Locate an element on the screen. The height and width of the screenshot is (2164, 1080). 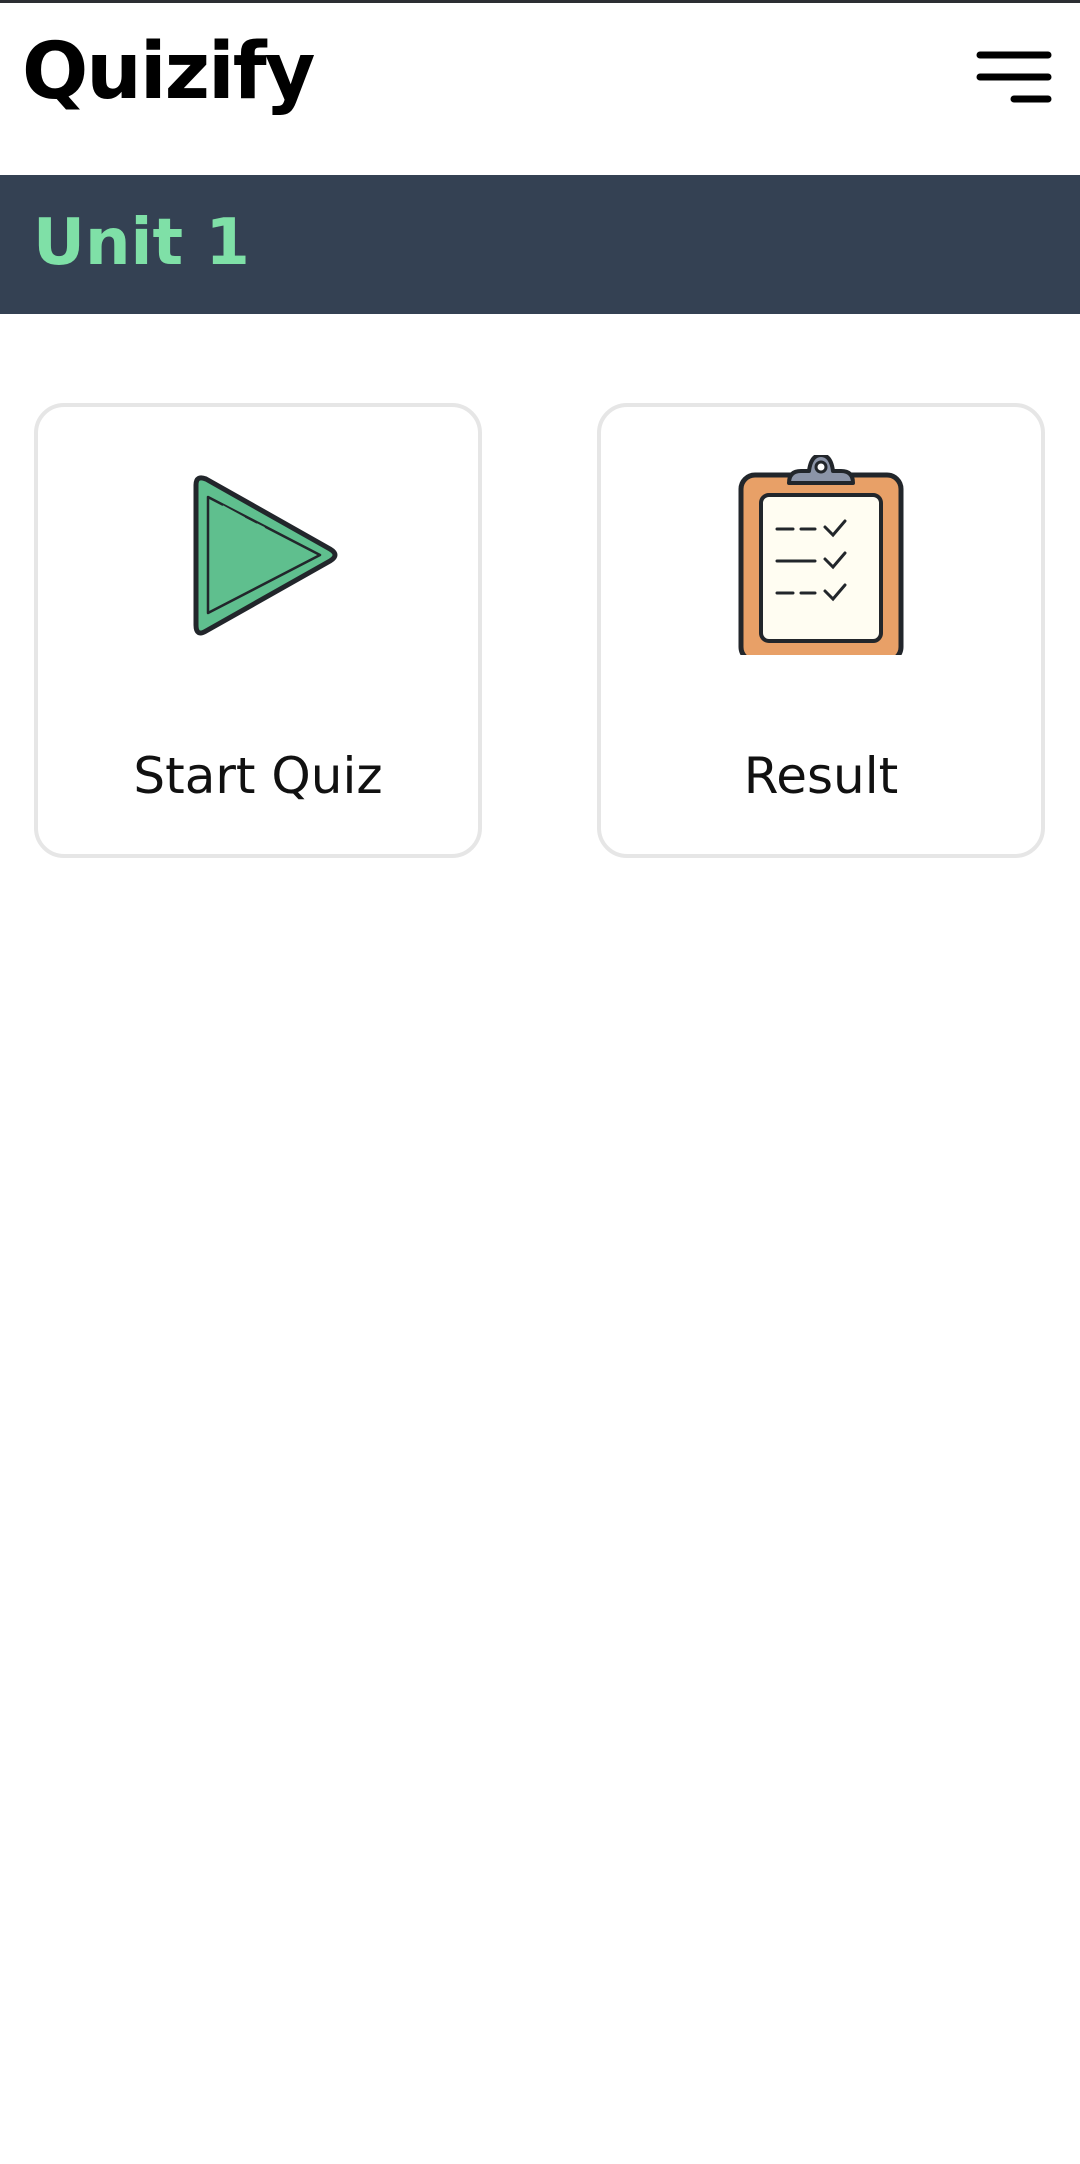
result-card: Result is located at coordinates (821, 630).